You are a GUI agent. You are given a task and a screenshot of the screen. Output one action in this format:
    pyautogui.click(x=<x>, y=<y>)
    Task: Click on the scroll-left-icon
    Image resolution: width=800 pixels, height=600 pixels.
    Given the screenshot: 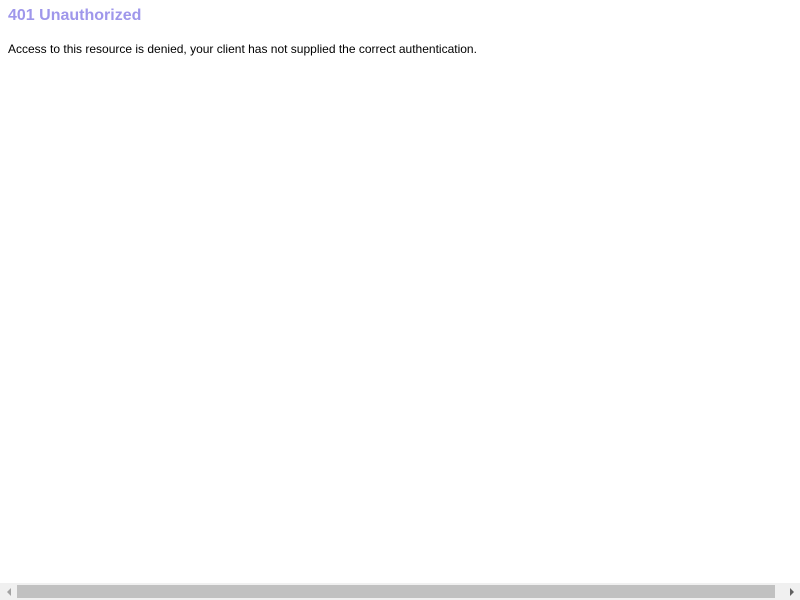 What is the action you would take?
    pyautogui.click(x=8, y=591)
    